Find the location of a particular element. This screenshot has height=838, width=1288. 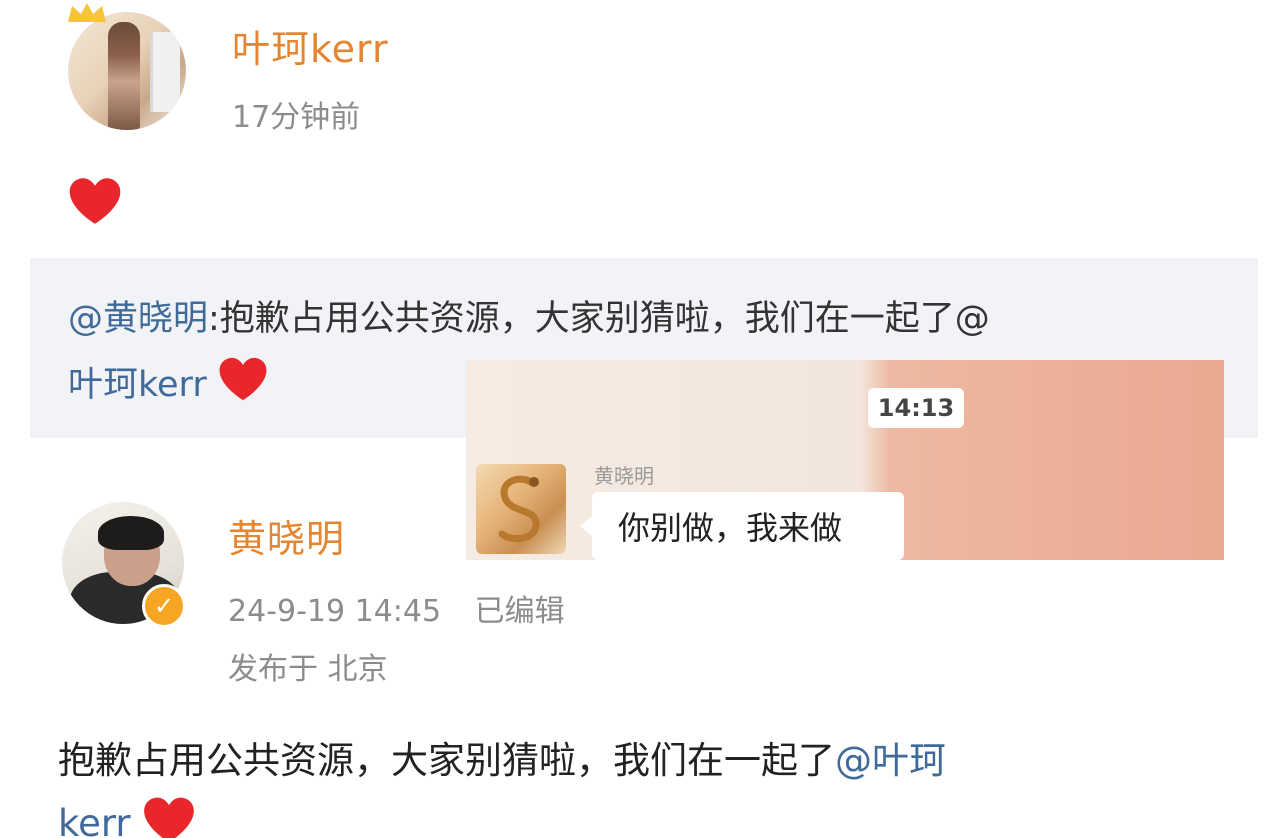

post2-content-line2: kerr is located at coordinates (127, 817).